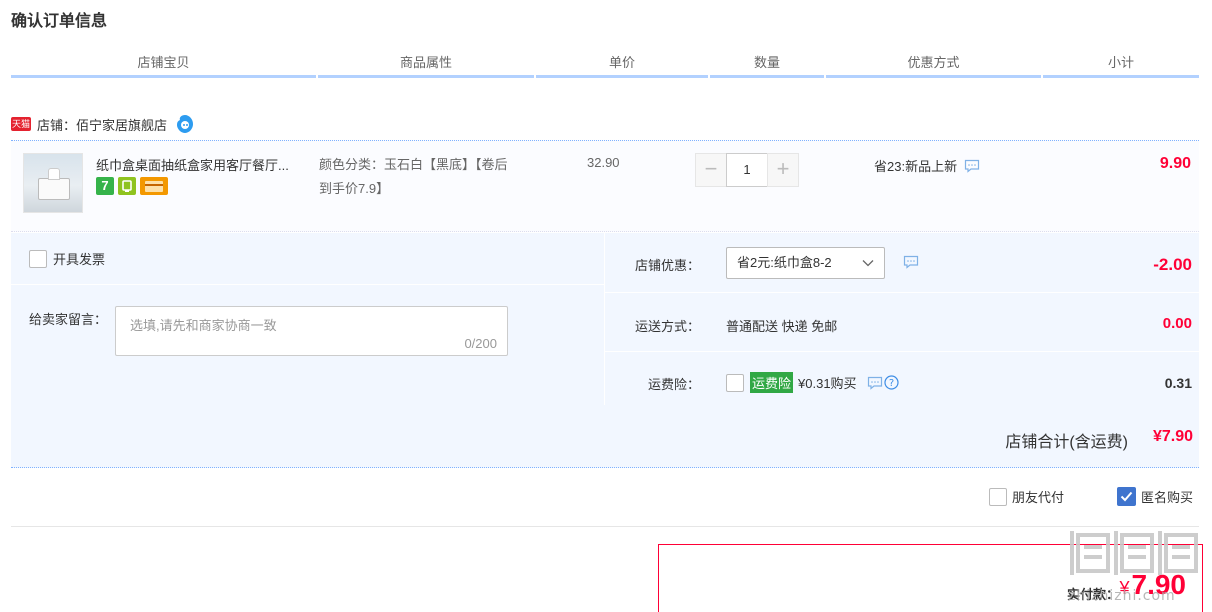 Image resolution: width=1212 pixels, height=612 pixels. I want to click on insurance-checkbox, so click(735, 382).